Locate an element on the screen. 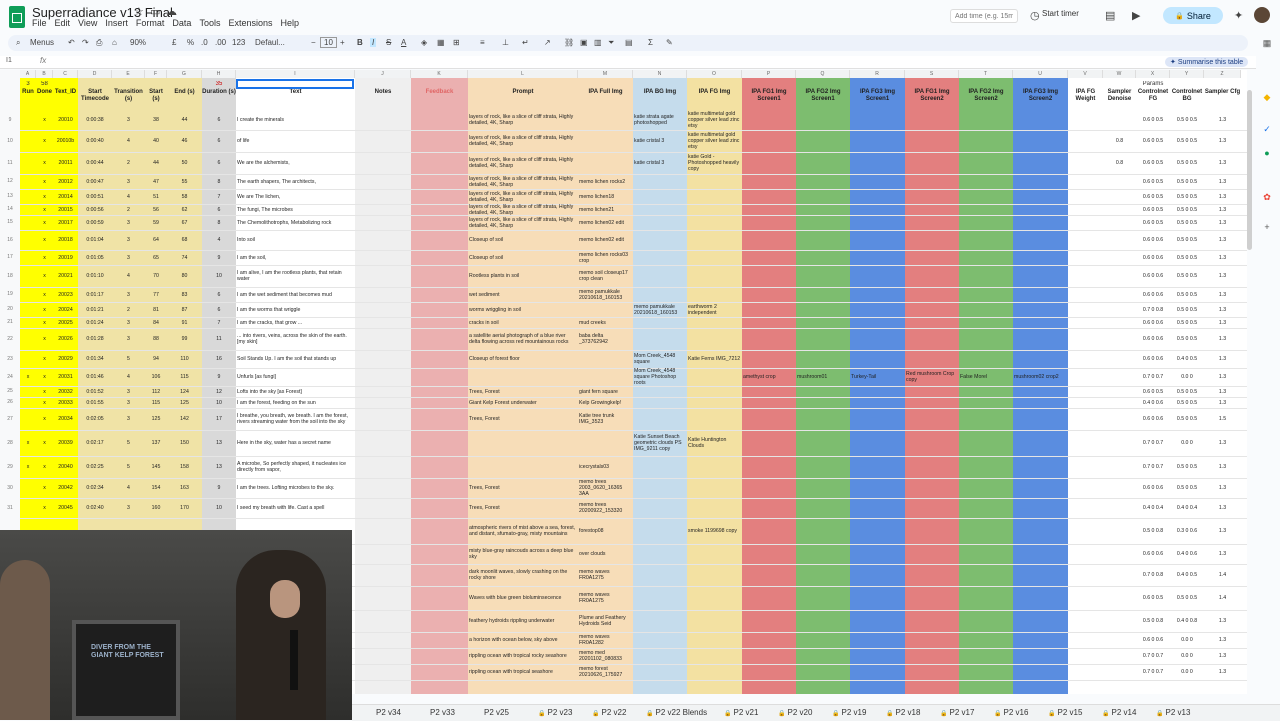 The image size is (1280, 721). start-timer-button: Start timer is located at coordinates (1060, 13).